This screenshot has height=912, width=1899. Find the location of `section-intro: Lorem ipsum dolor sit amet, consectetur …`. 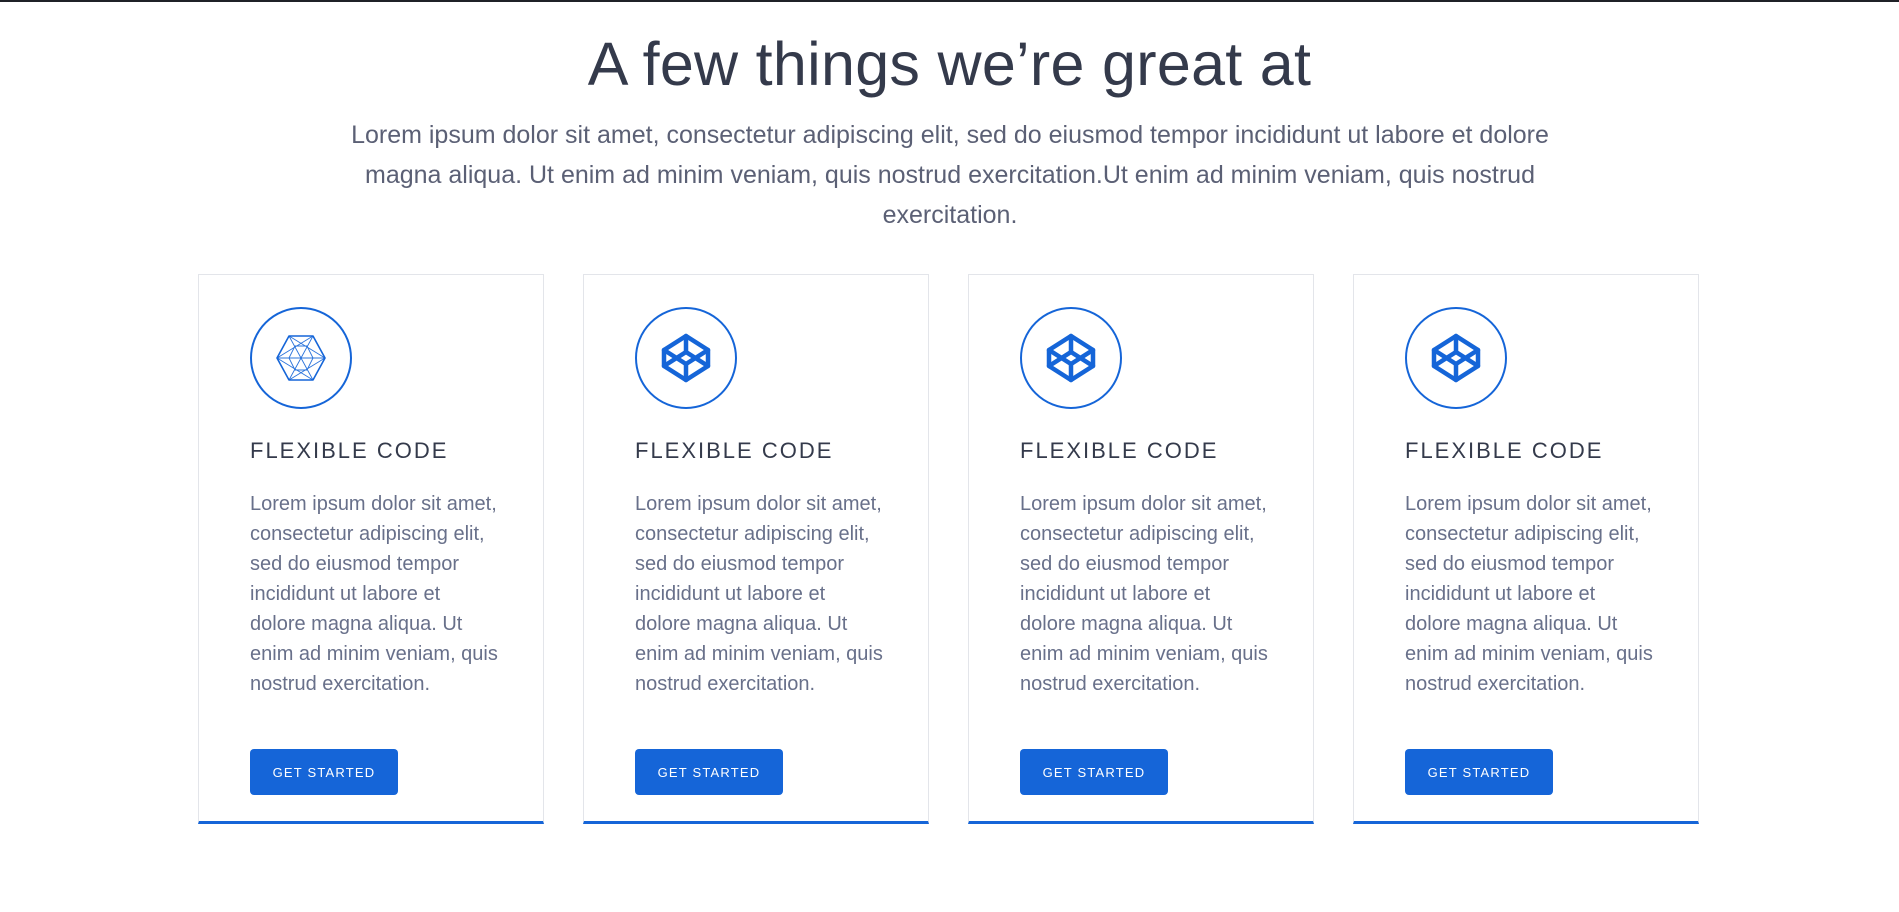

section-intro: Lorem ipsum dolor sit amet, consectetur … is located at coordinates (950, 175).